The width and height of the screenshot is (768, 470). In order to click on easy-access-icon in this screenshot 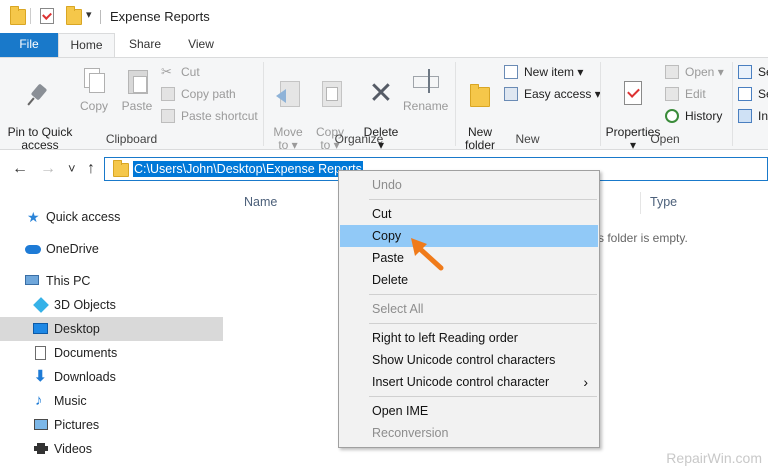, I will do `click(511, 94)`.